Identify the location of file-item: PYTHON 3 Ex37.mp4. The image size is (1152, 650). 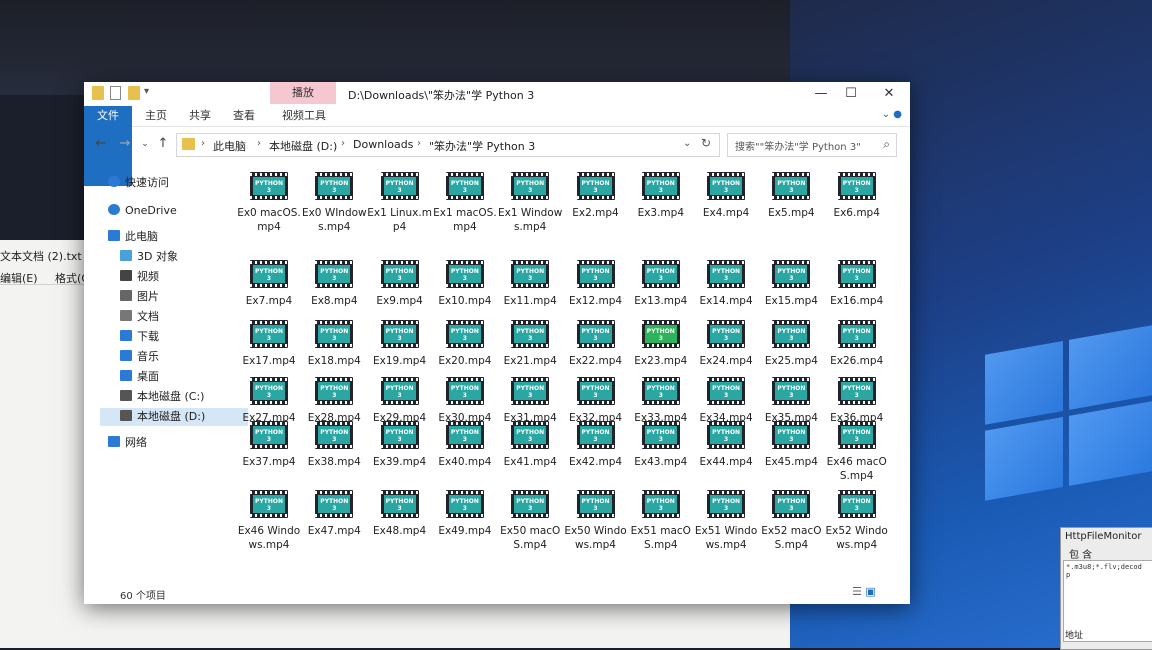
(269, 461).